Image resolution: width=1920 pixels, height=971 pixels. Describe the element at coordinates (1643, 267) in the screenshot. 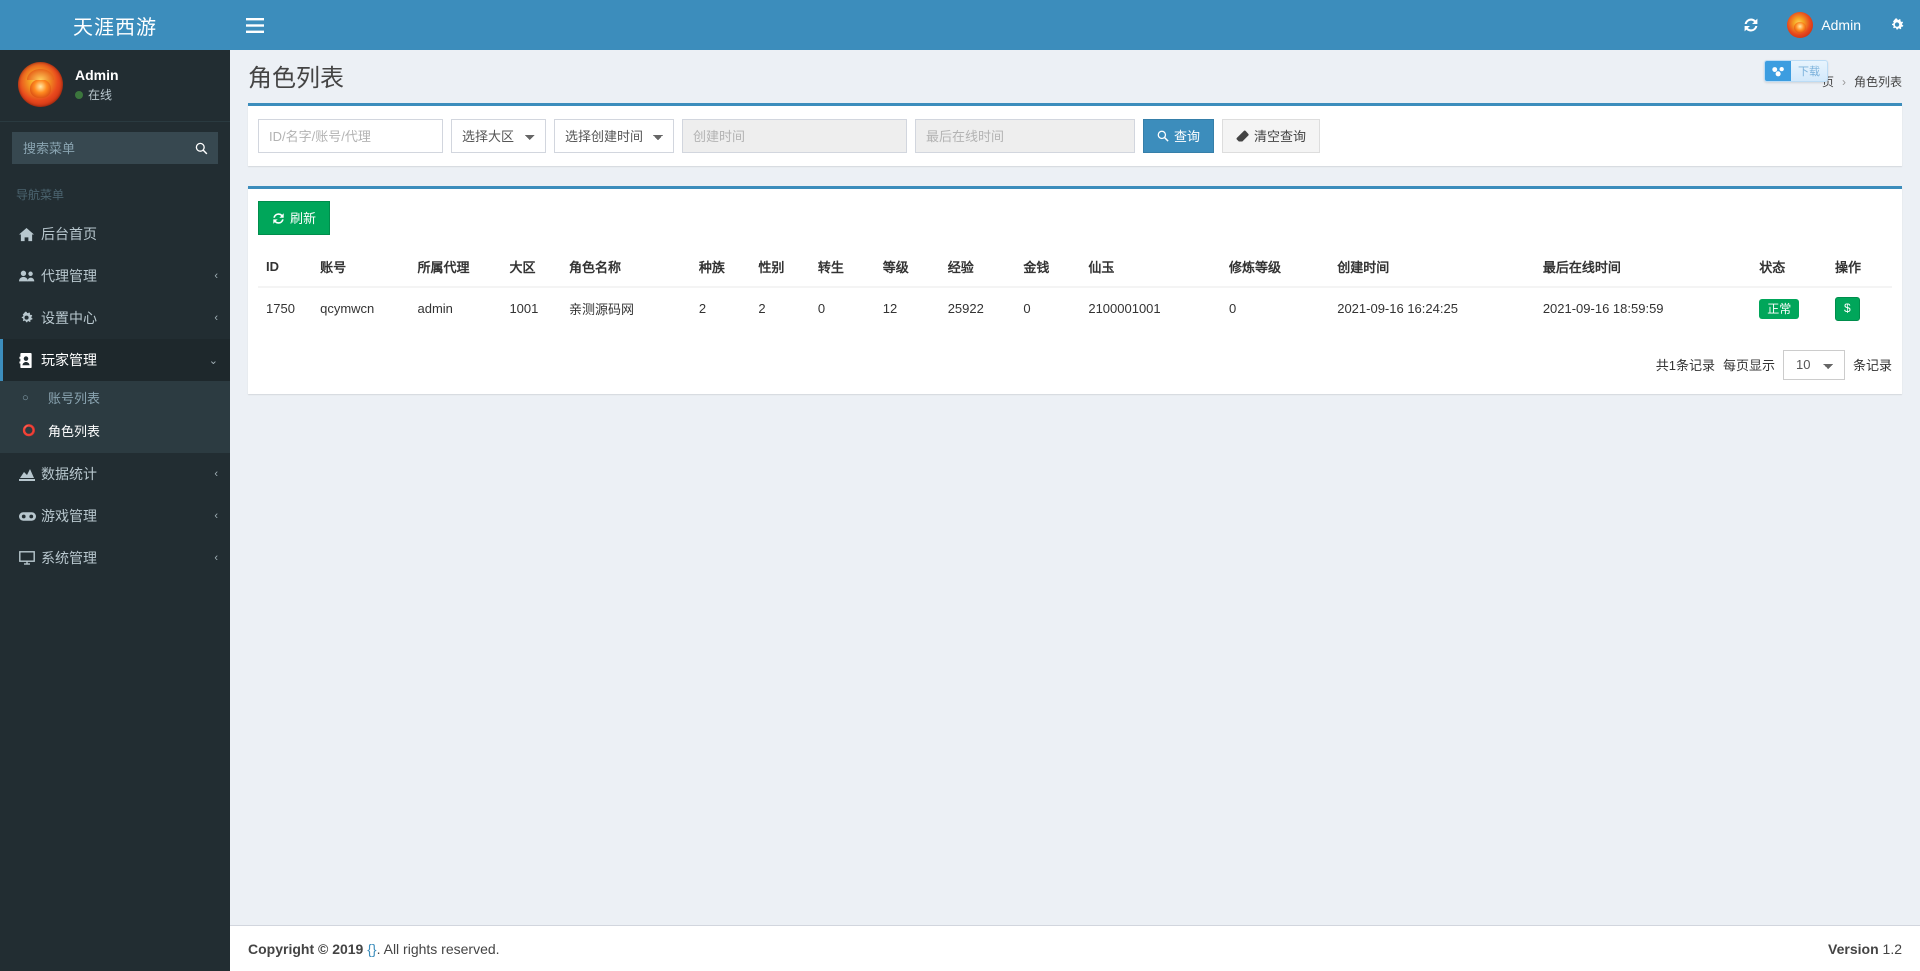

I see `column-header-last-online: 最后在线时间` at that location.